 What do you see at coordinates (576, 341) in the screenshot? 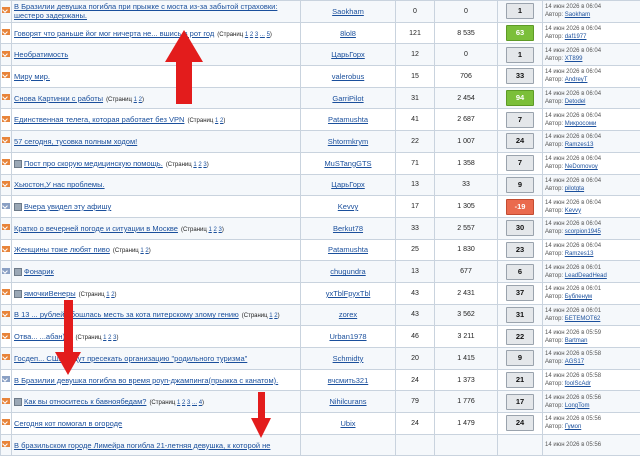
I see `last-post-author-link: Bartman` at bounding box center [576, 341].